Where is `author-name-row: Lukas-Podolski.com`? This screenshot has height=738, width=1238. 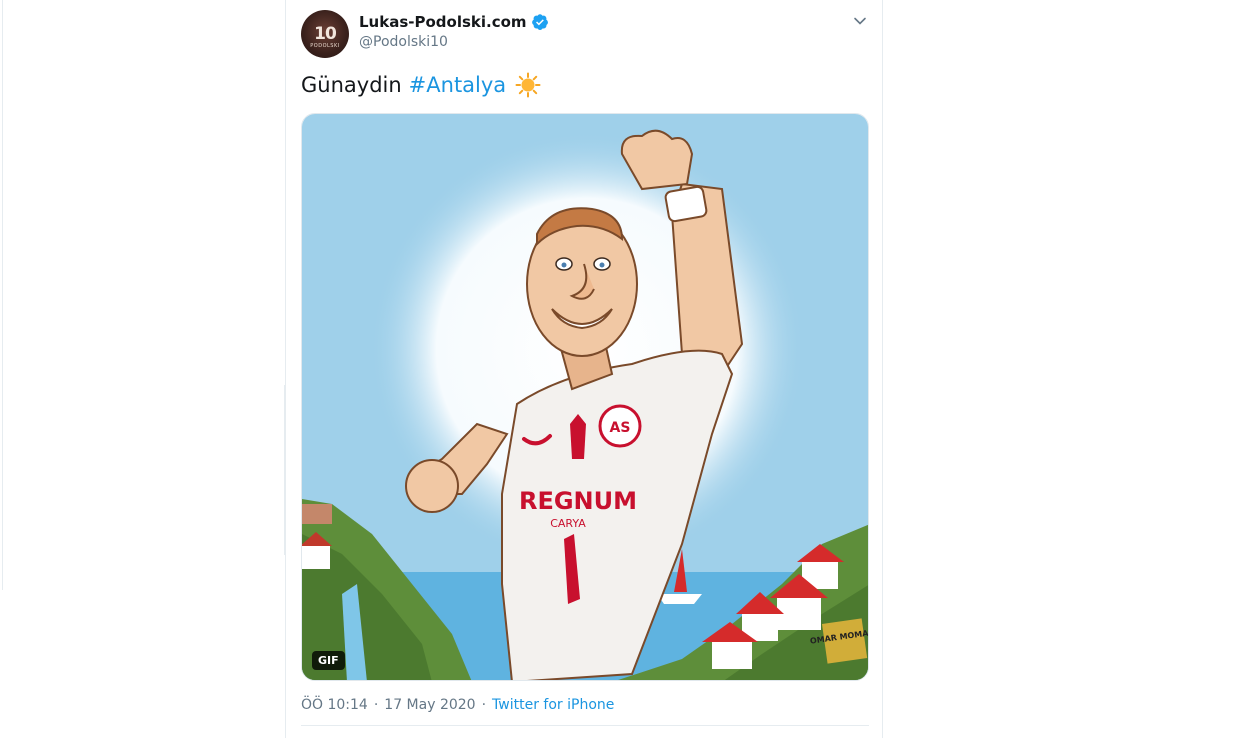 author-name-row: Lukas-Podolski.com is located at coordinates (454, 22).